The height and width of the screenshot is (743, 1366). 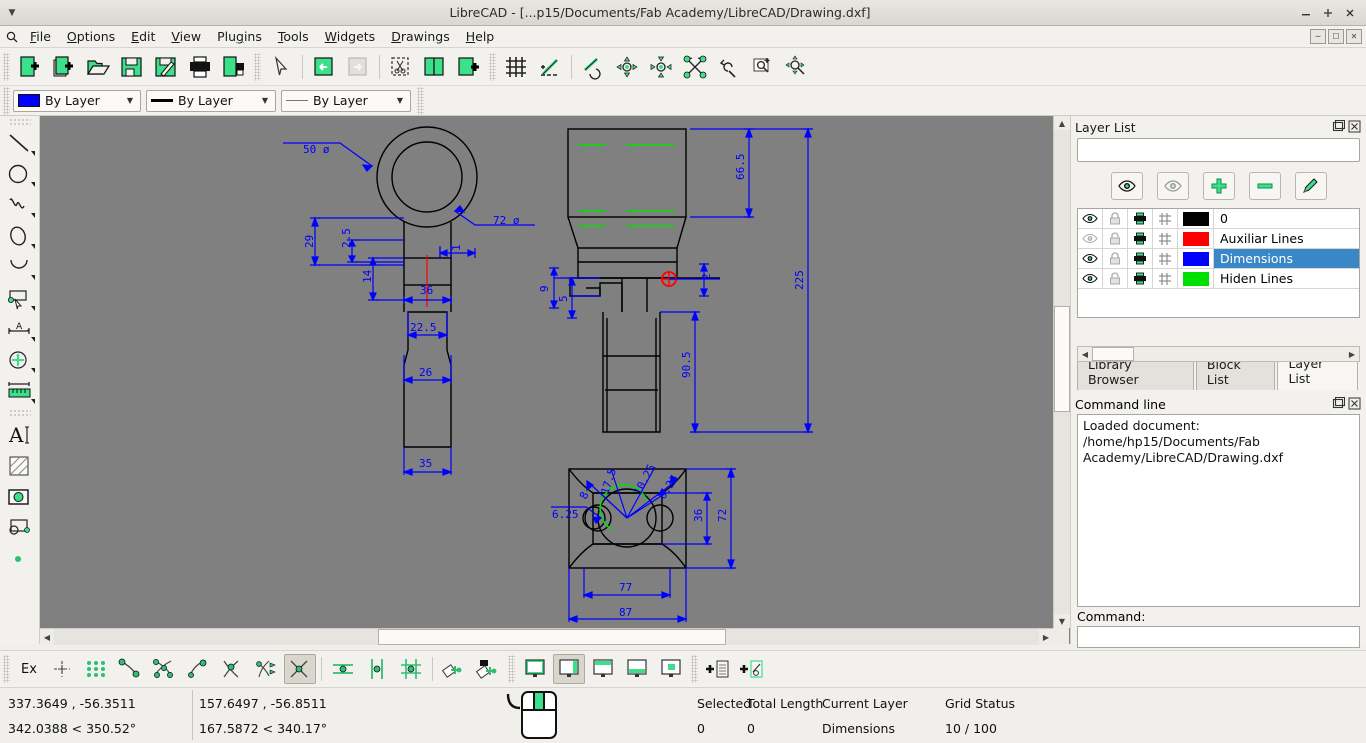 I want to click on save-icon, so click(x=132, y=67).